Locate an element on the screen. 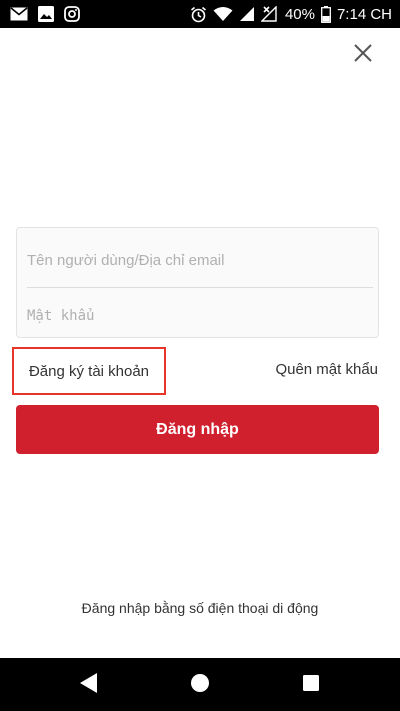  register-link: Đăng ký tài khoản is located at coordinates (89, 371).